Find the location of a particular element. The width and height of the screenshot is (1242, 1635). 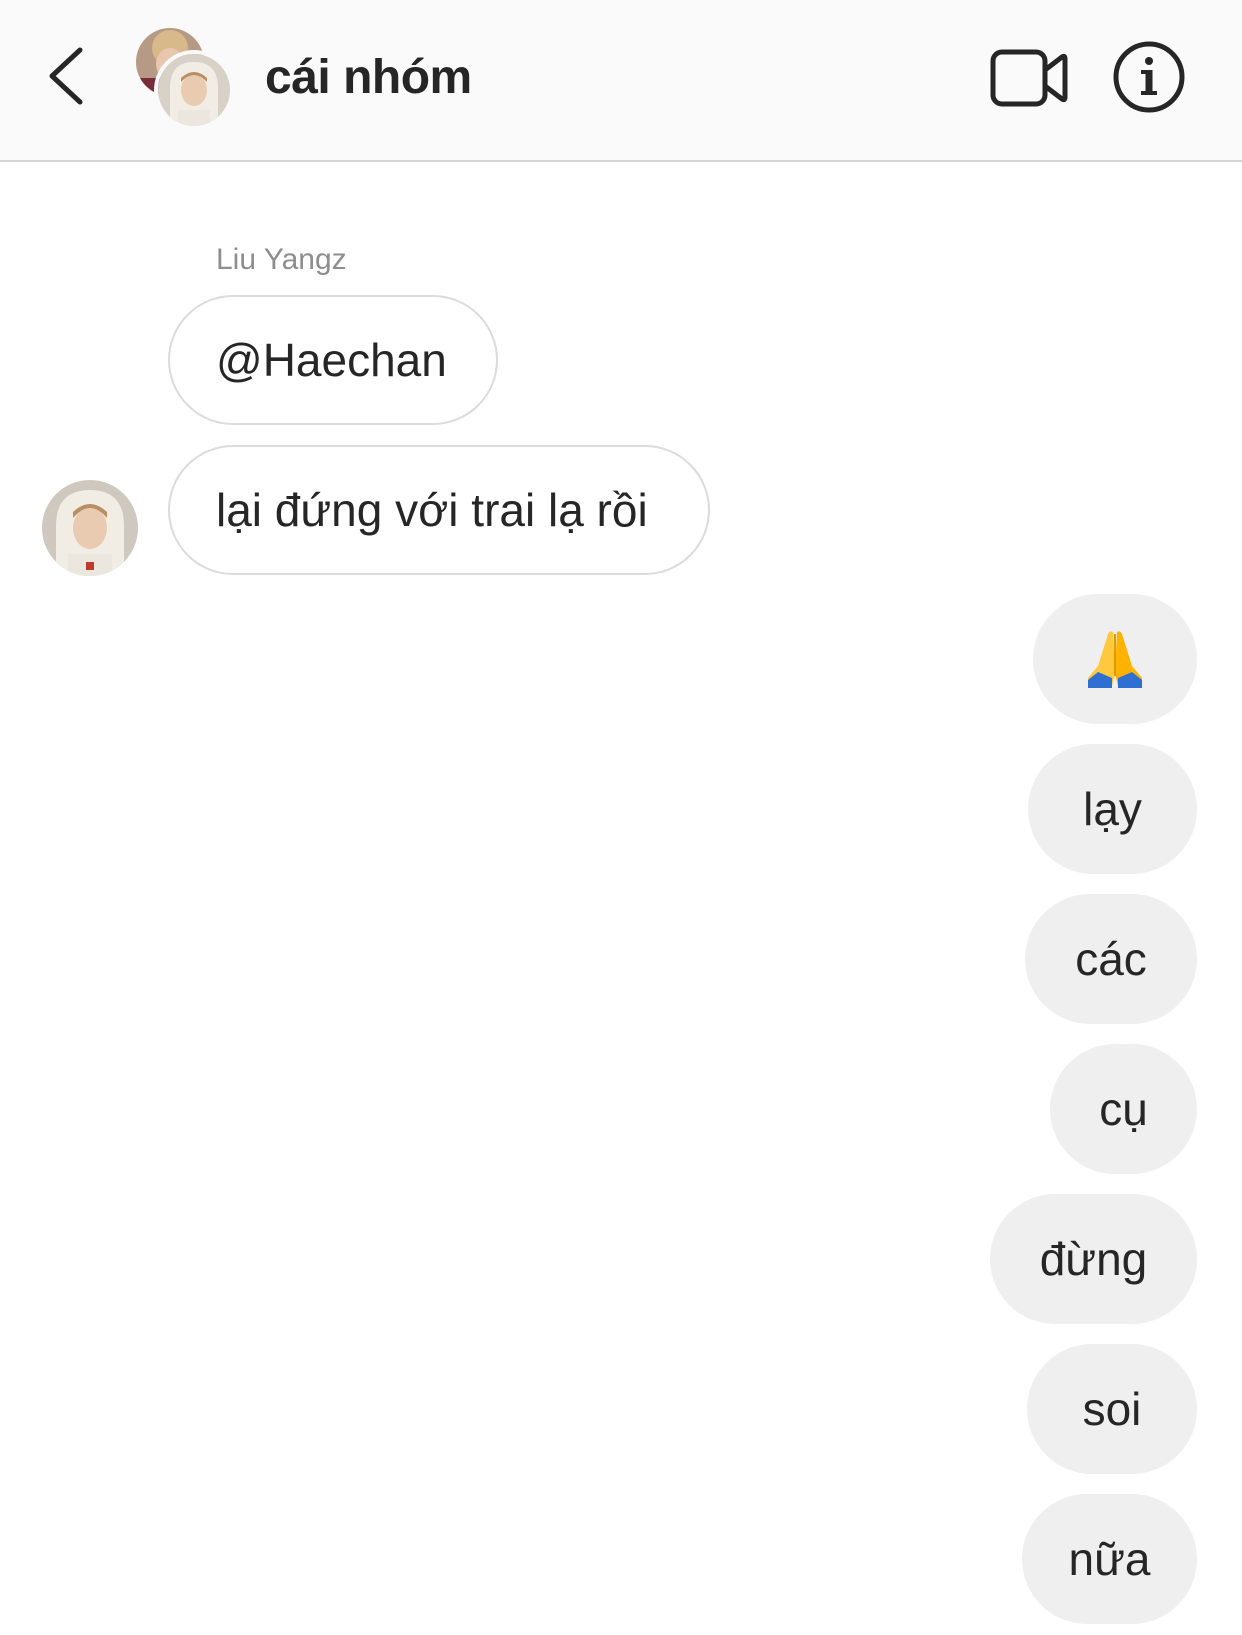

video-call-button is located at coordinates (1029, 78).